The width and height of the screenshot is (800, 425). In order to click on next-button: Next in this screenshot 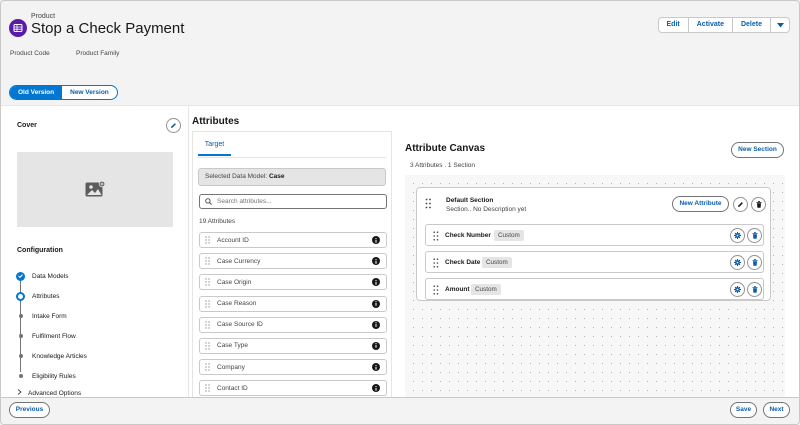, I will do `click(776, 410)`.